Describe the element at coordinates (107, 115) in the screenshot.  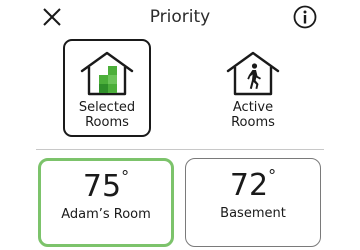
I see `selected-rooms-label: Selected Rooms` at that location.